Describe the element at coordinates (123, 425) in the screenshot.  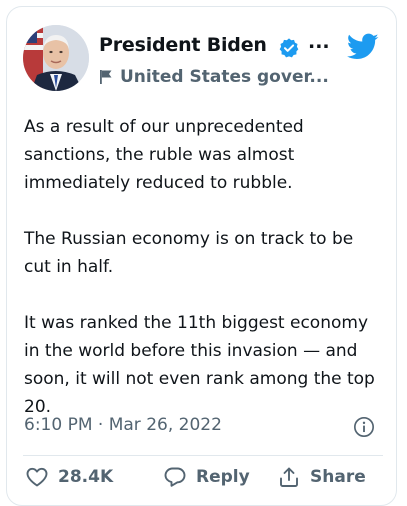
I see `tweet-timestamp: 6:10 PM · Mar 26, 2022` at that location.